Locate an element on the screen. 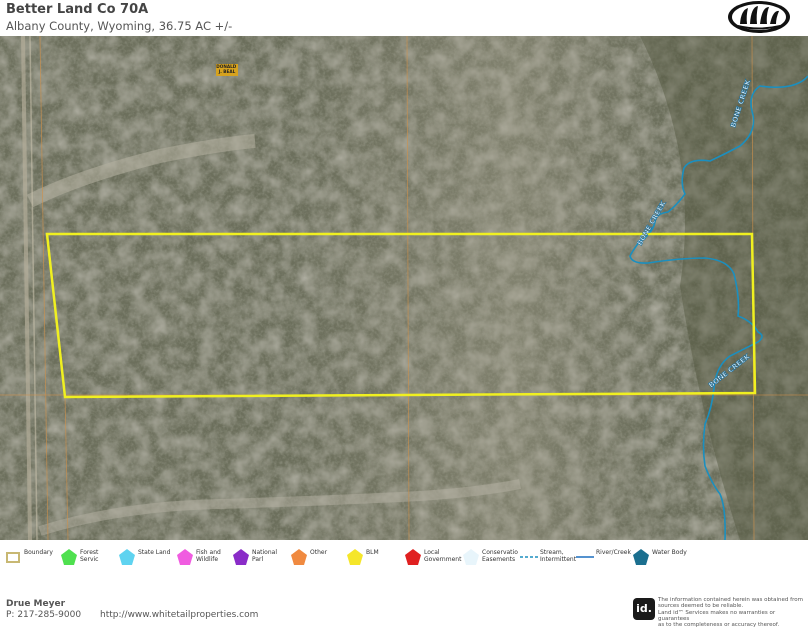 This screenshot has width=808, height=628. legend-item-stream-intermittent: Stream, Intermittent is located at coordinates (549, 559).